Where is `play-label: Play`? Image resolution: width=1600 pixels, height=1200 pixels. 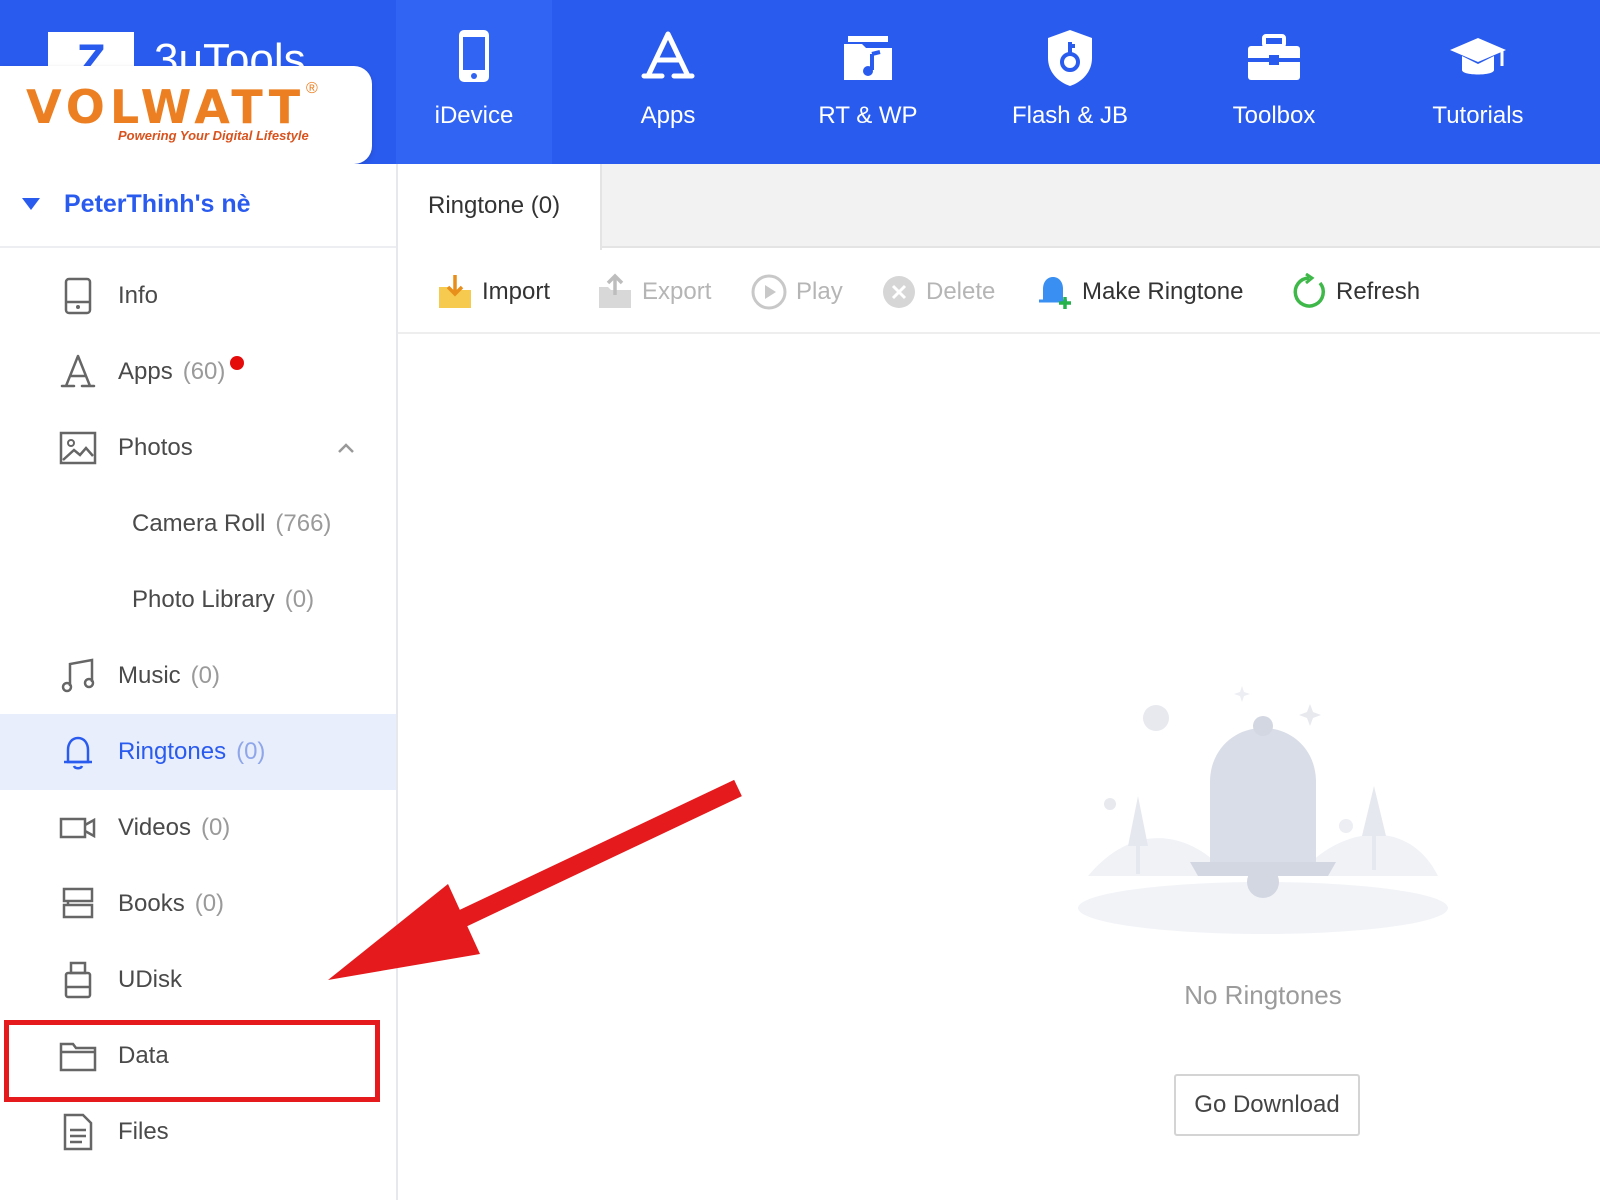
play-label: Play is located at coordinates (819, 291).